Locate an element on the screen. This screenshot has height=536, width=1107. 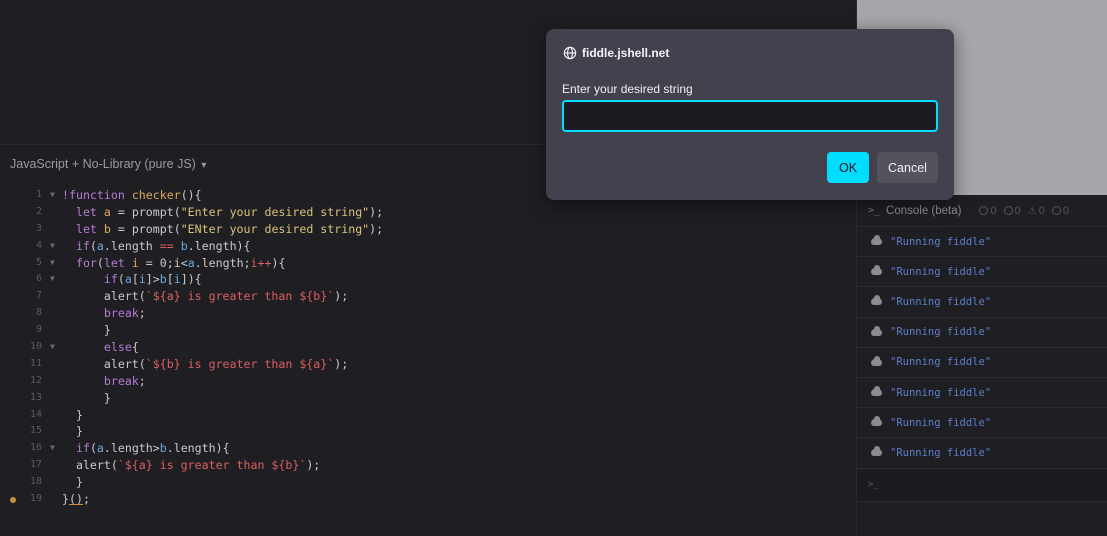
line-number: 6 is located at coordinates (38, 279).